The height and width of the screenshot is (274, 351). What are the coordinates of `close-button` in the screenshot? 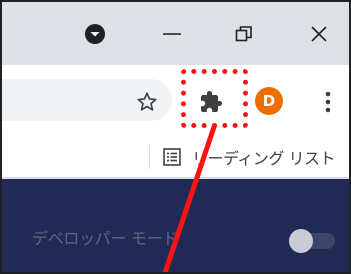 It's located at (319, 34).